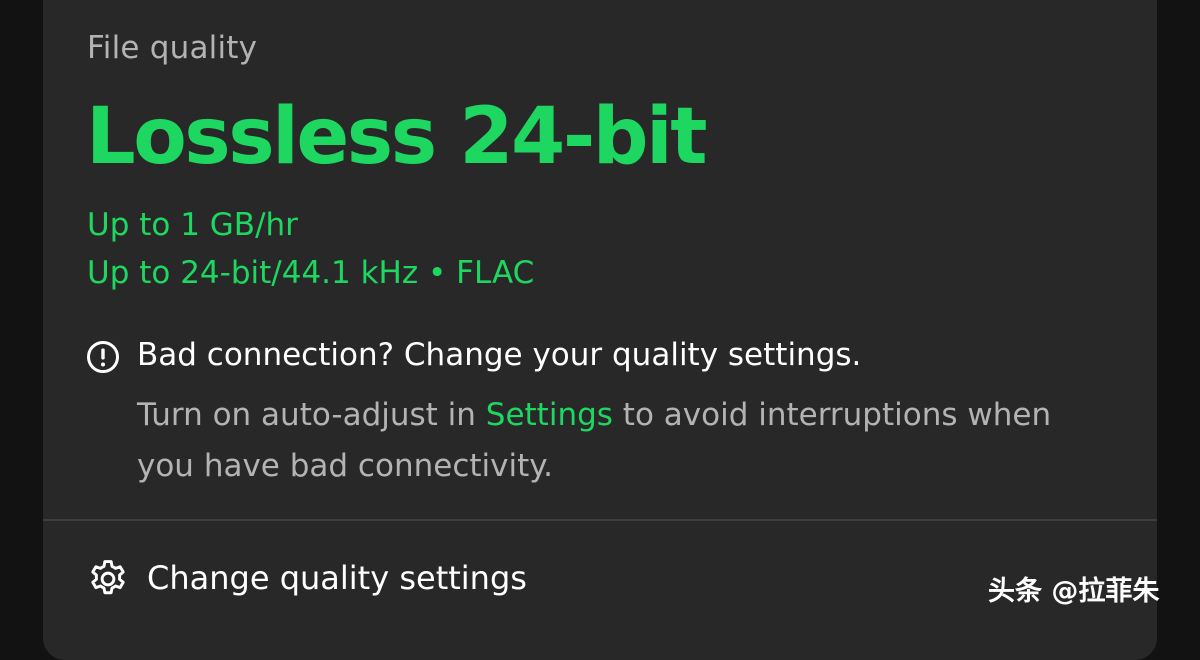  Describe the element at coordinates (1074, 591) in the screenshot. I see `watermark: 头条 @拉菲朱` at that location.